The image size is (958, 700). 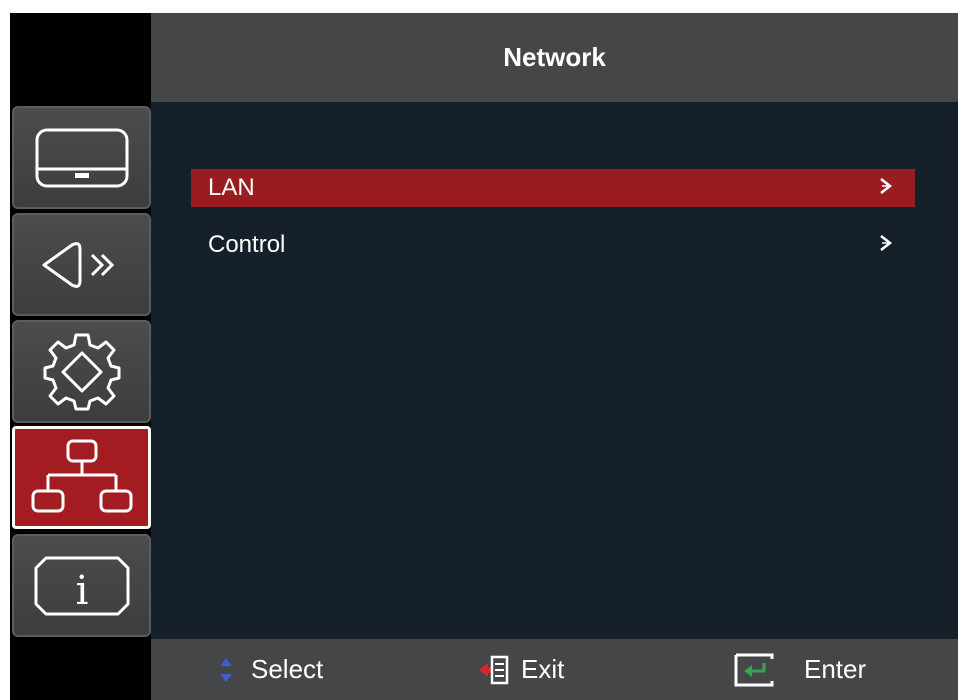 I want to click on hint-select: Select, so click(x=271, y=669).